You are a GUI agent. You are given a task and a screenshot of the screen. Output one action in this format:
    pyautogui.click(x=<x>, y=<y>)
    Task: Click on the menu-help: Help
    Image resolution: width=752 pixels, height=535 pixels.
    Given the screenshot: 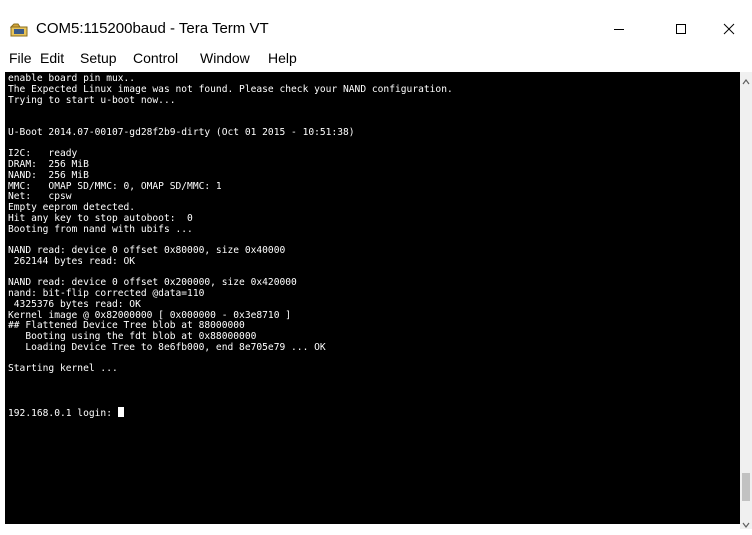 What is the action you would take?
    pyautogui.click(x=282, y=58)
    